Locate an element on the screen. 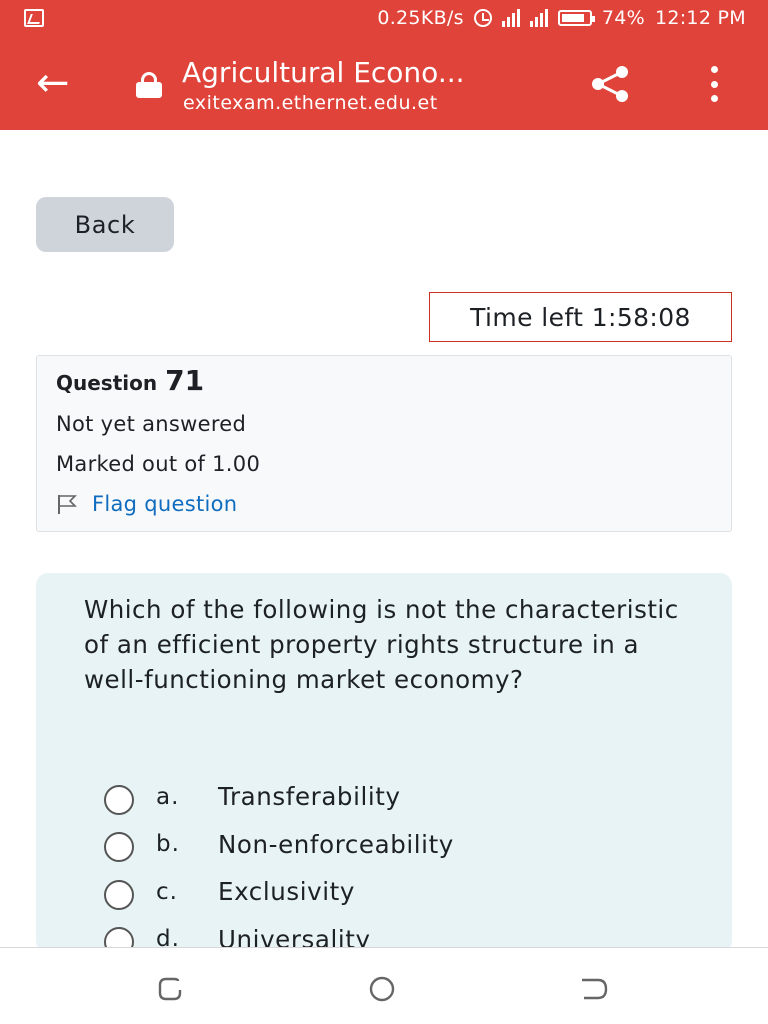  question-heading: Question 71 is located at coordinates (130, 380).